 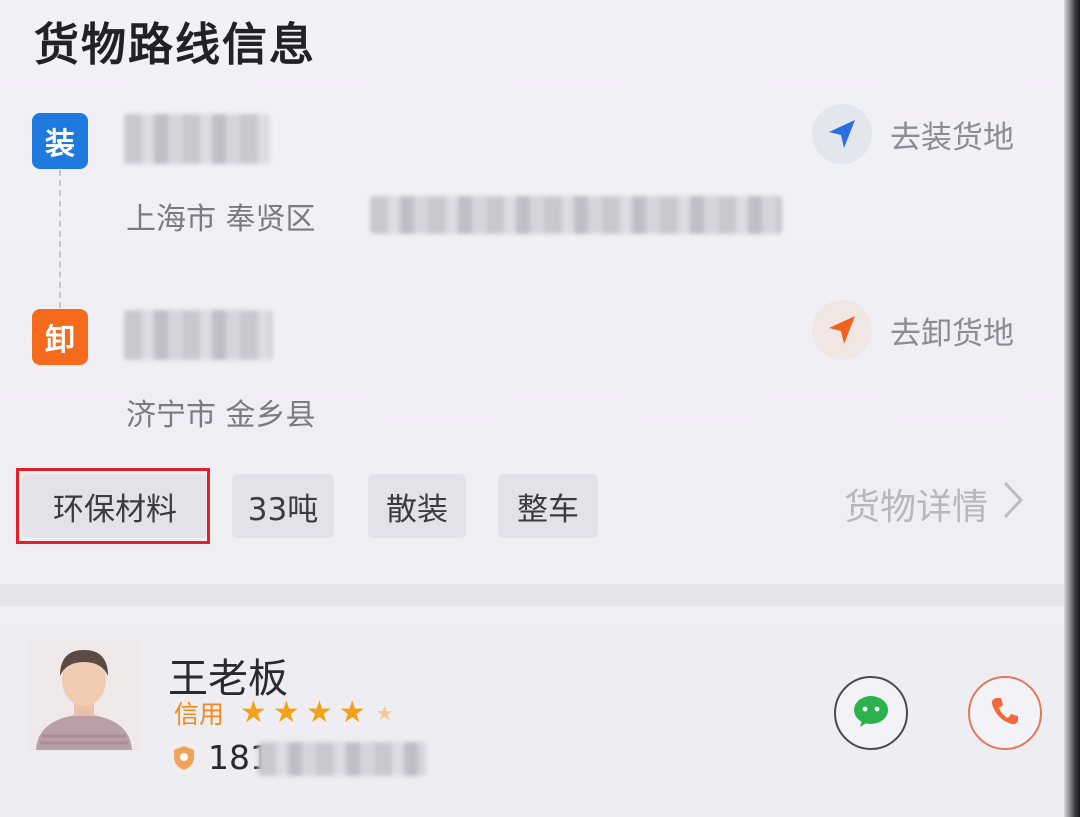 I want to click on star-partial-icon: ★, so click(x=384, y=713).